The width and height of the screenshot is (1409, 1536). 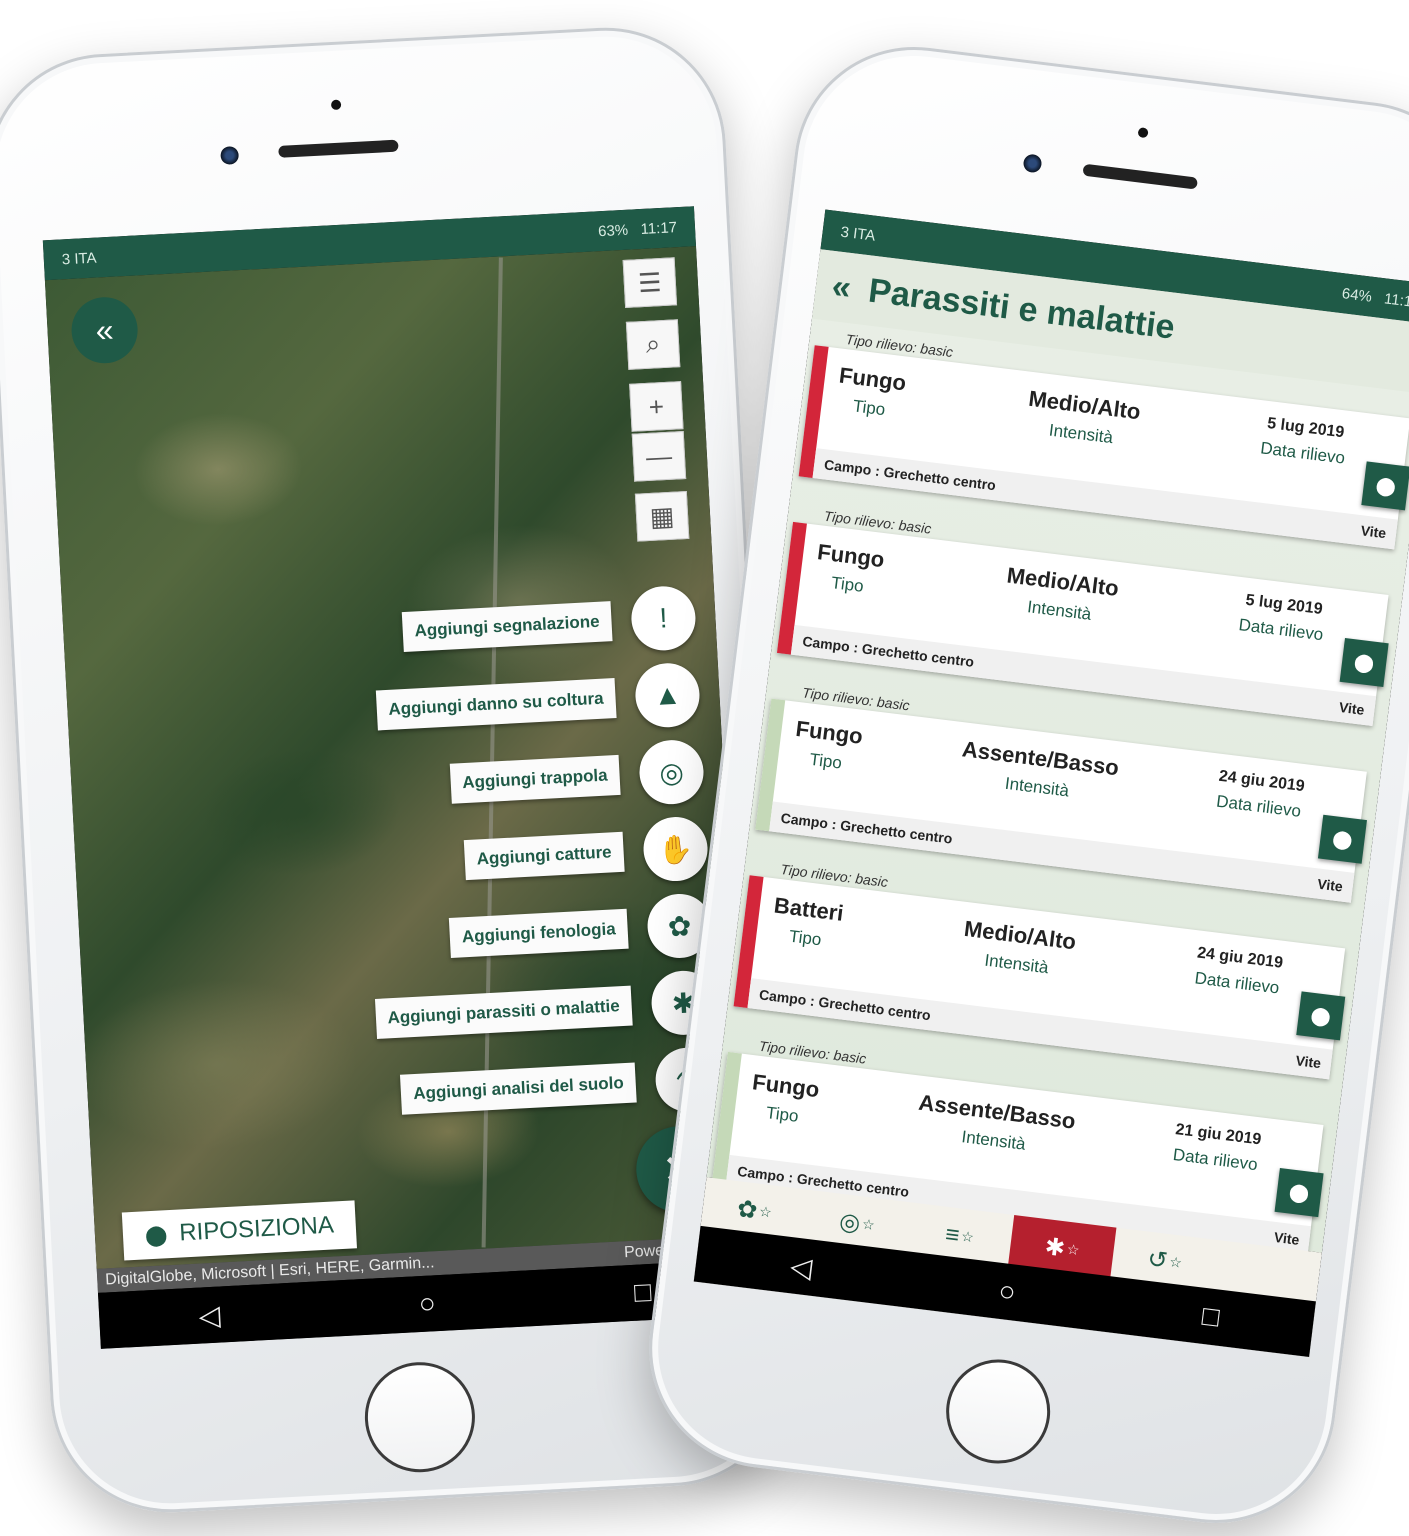 I want to click on zoom-out-icon: —, so click(x=659, y=456).